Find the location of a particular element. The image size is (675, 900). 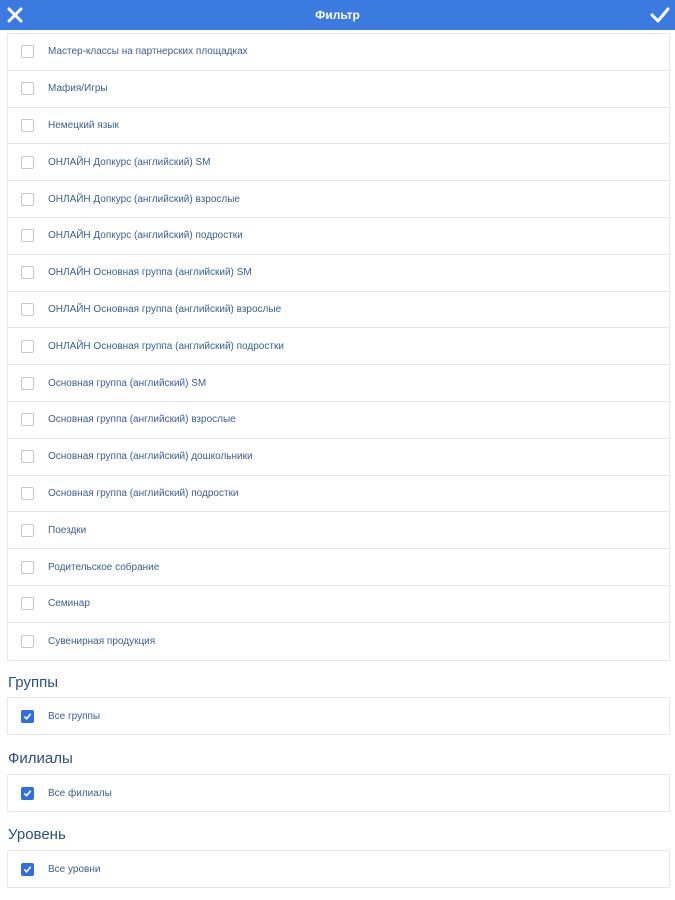

branches-list: Все филиалы is located at coordinates (338, 793).